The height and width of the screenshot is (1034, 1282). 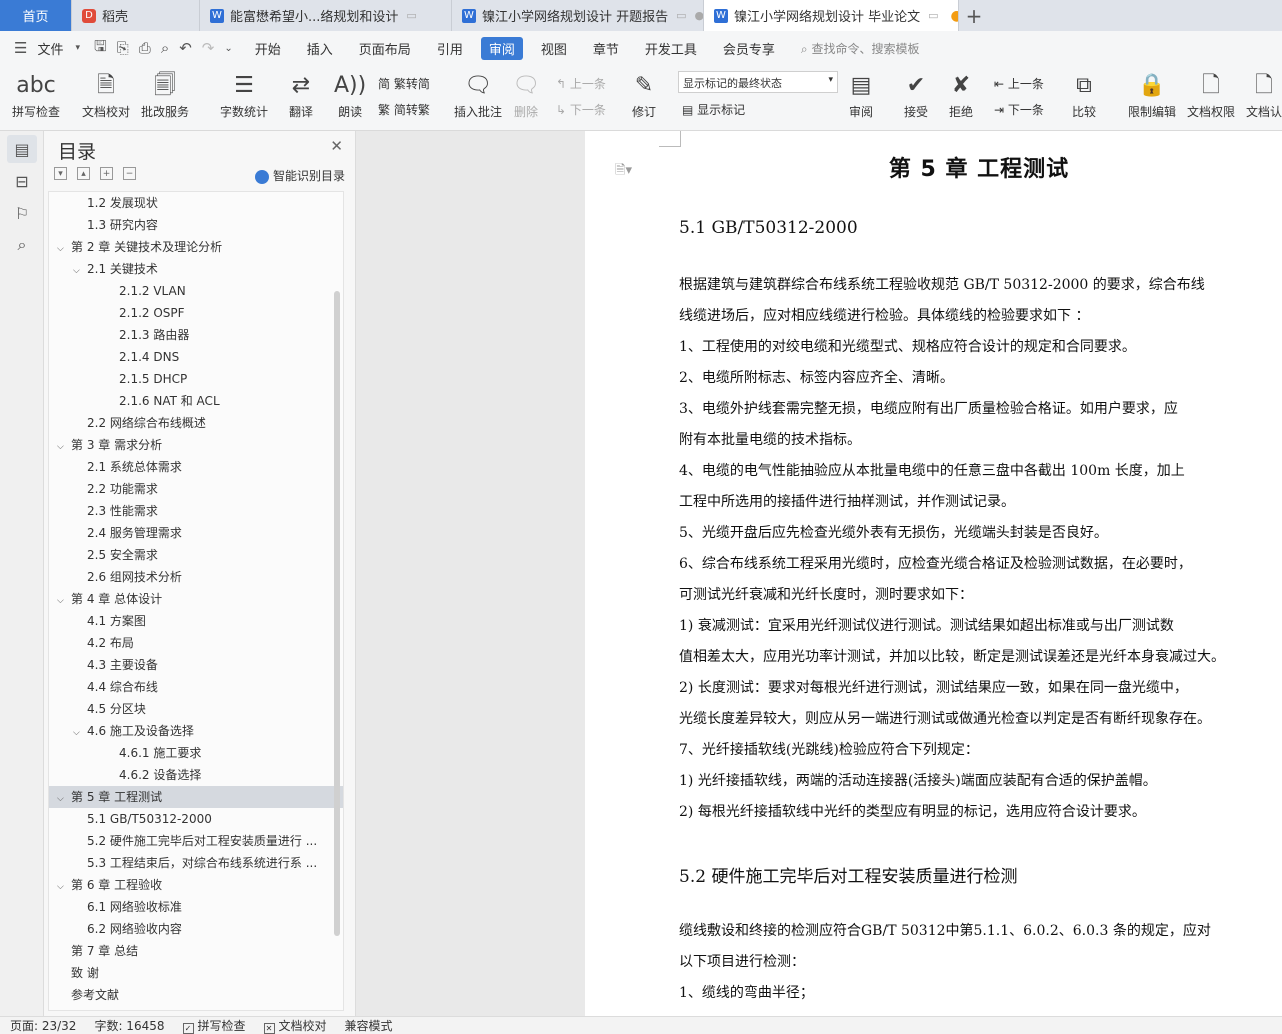 What do you see at coordinates (196, 423) in the screenshot?
I see `toc-item: 2.2 网络综合布线概述` at bounding box center [196, 423].